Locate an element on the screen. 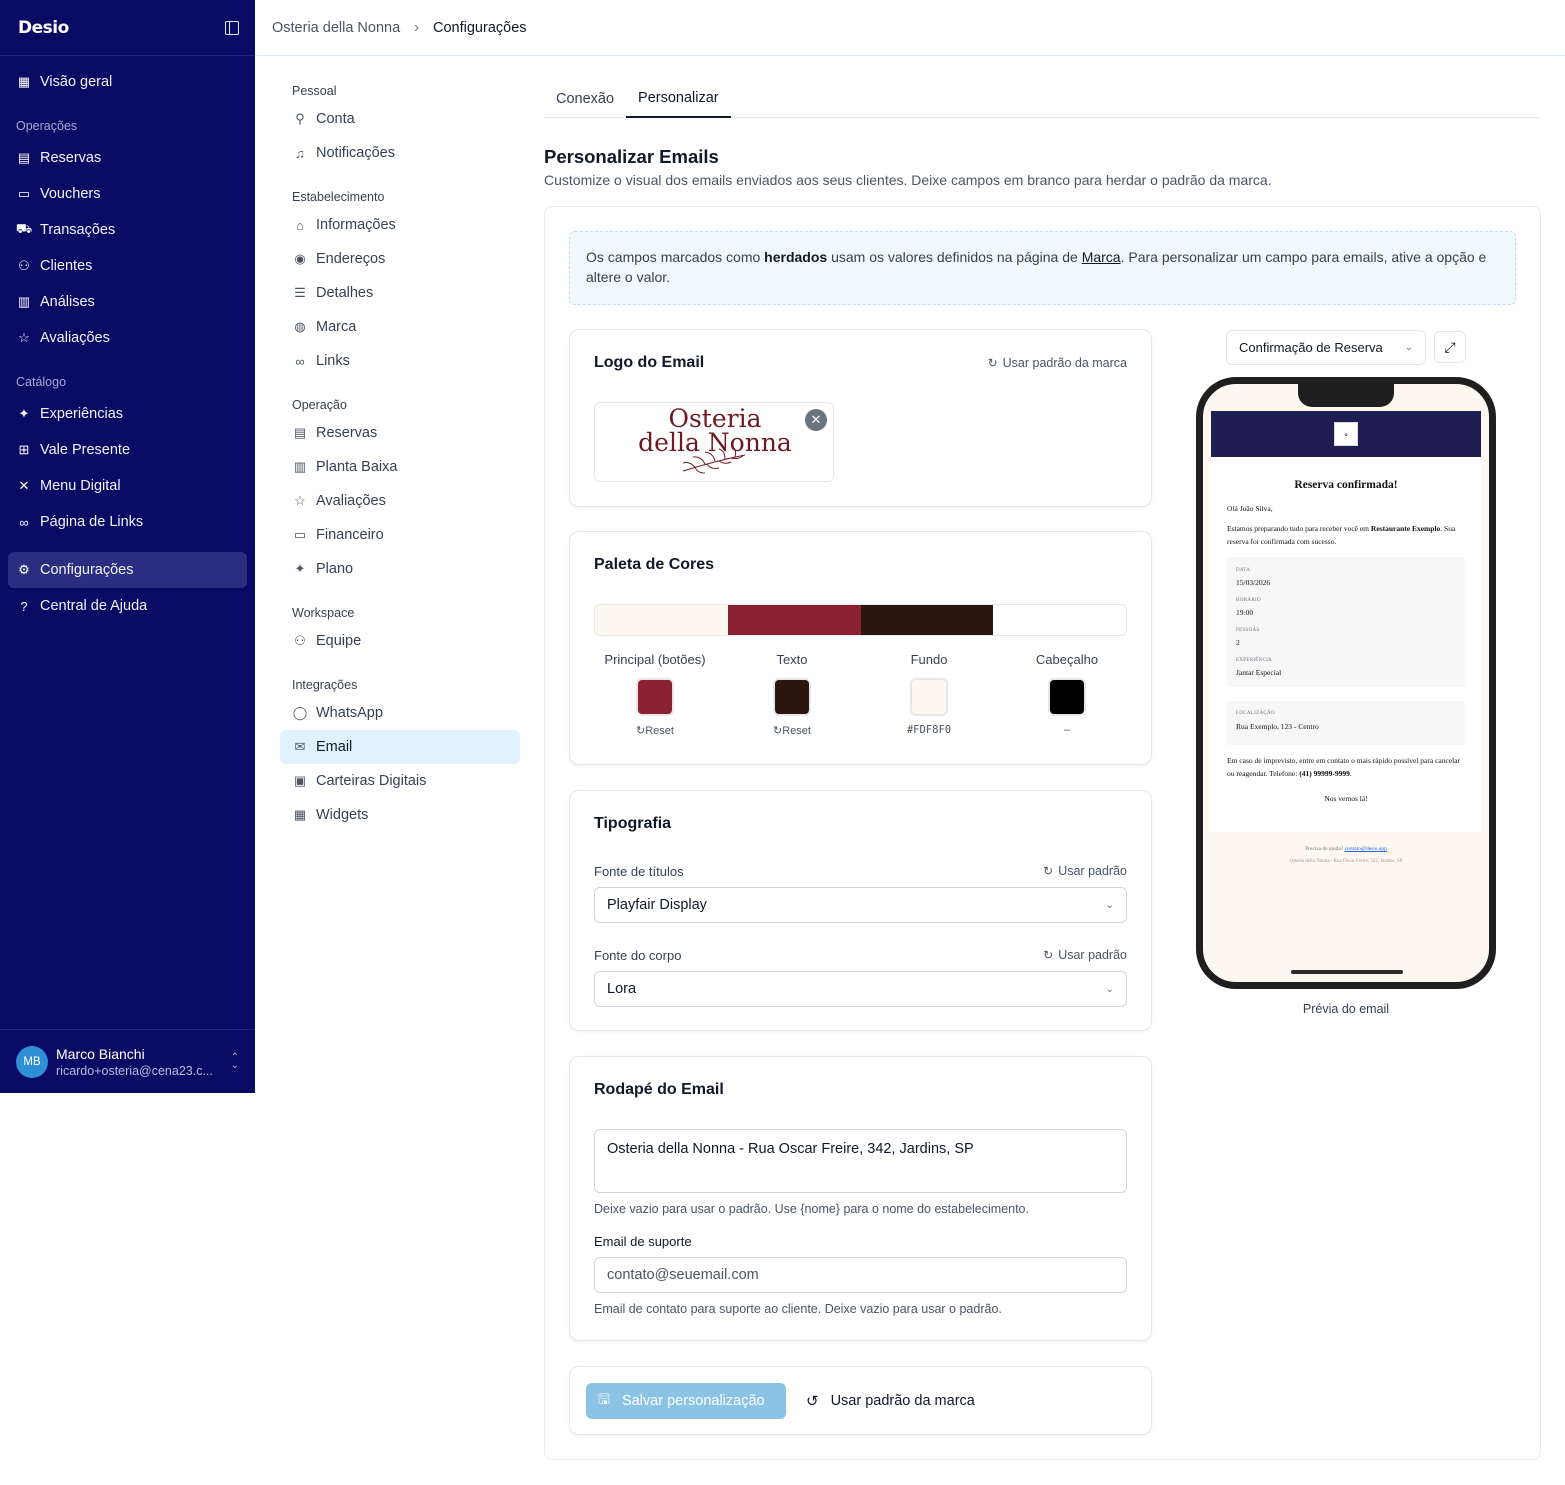 Image resolution: width=1565 pixels, height=1485 pixels. sidebar-item-vale-presente: ⊞ Vale Presente is located at coordinates (127, 450).